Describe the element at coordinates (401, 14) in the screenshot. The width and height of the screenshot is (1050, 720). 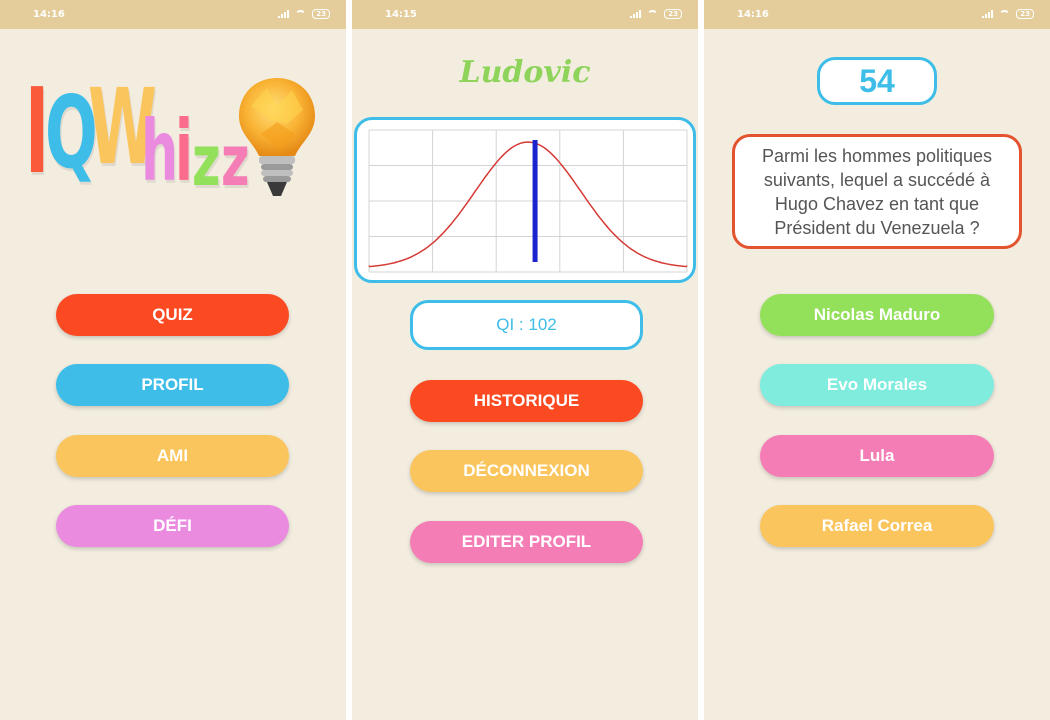
I see `status-time: 14:15` at that location.